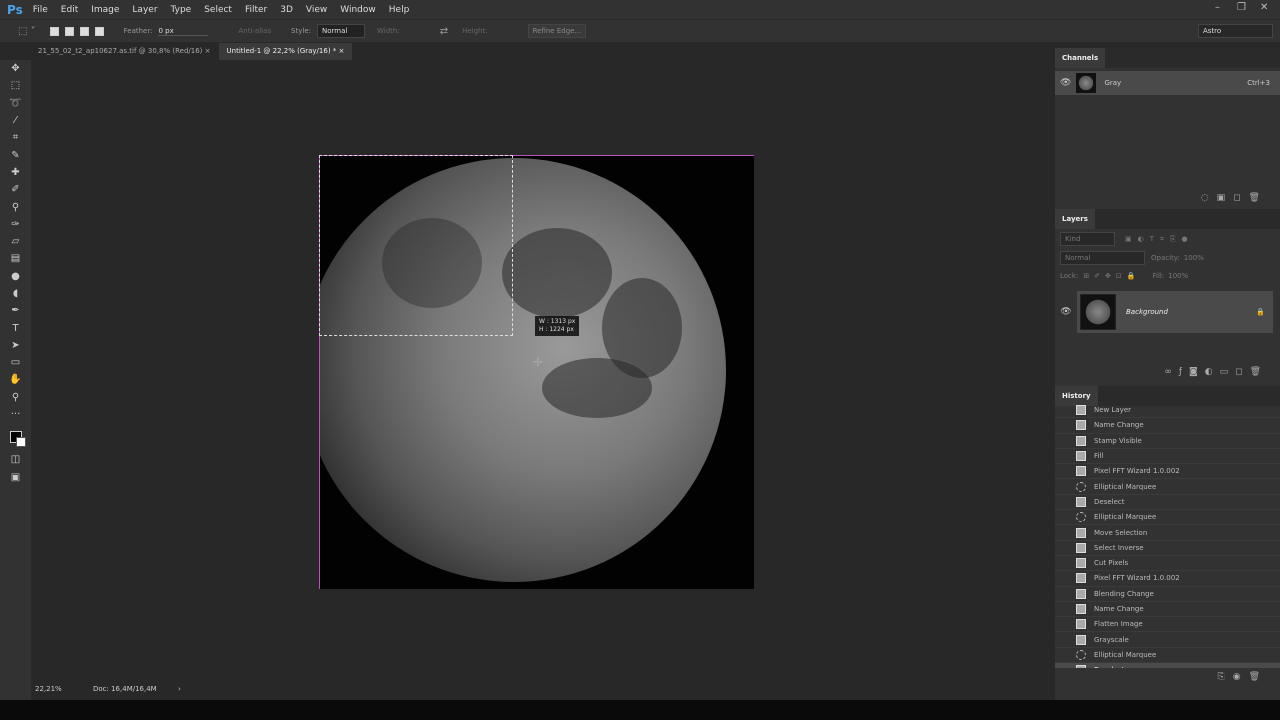 This screenshot has height=720, width=1280. What do you see at coordinates (218, 10) in the screenshot?
I see `menu-select: Select` at bounding box center [218, 10].